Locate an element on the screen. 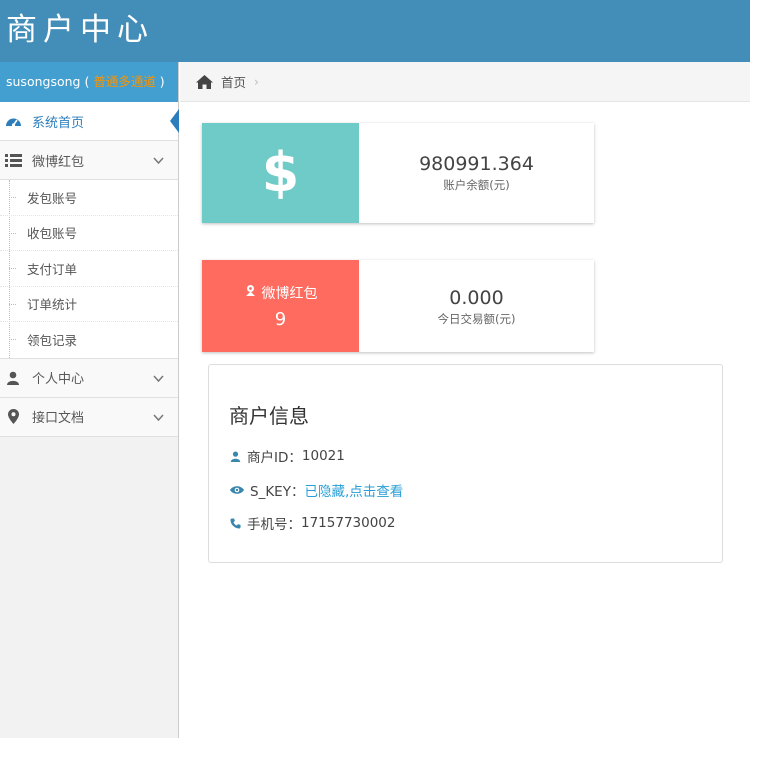 This screenshot has height=765, width=784. submenu-item-payment-orders: 支付订单 is located at coordinates (89, 269).